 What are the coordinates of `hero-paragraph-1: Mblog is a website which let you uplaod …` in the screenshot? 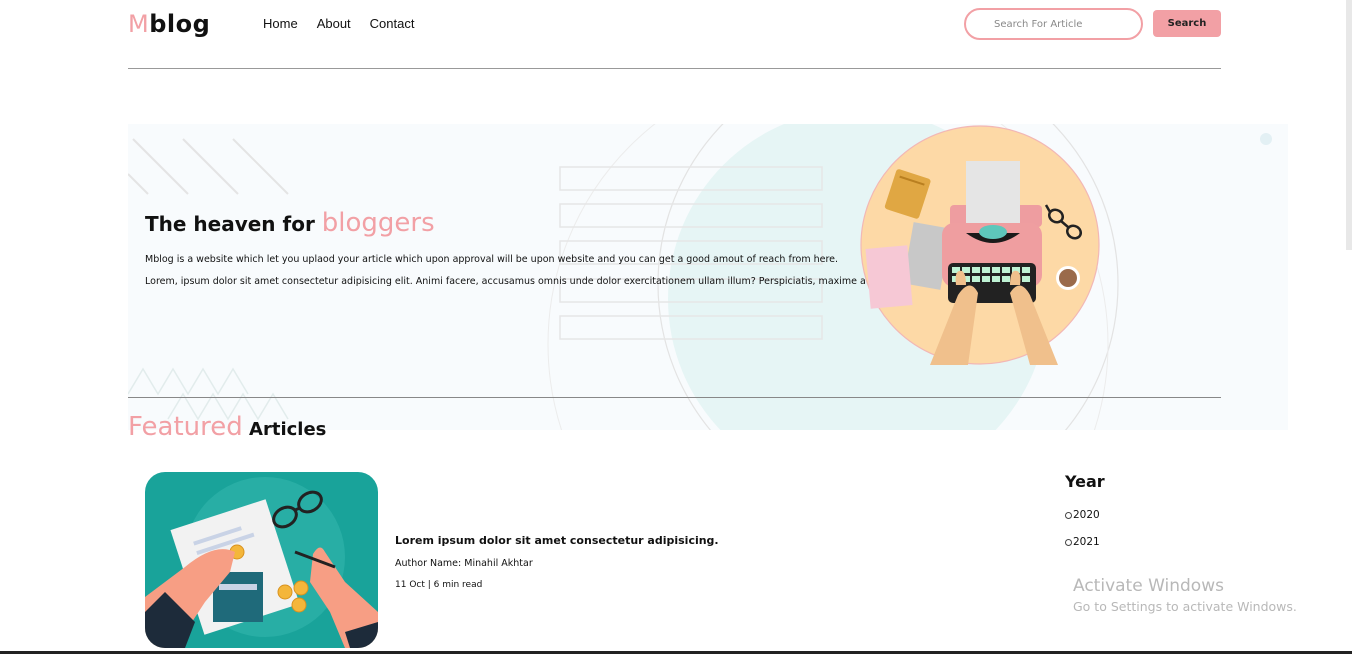 It's located at (492, 259).